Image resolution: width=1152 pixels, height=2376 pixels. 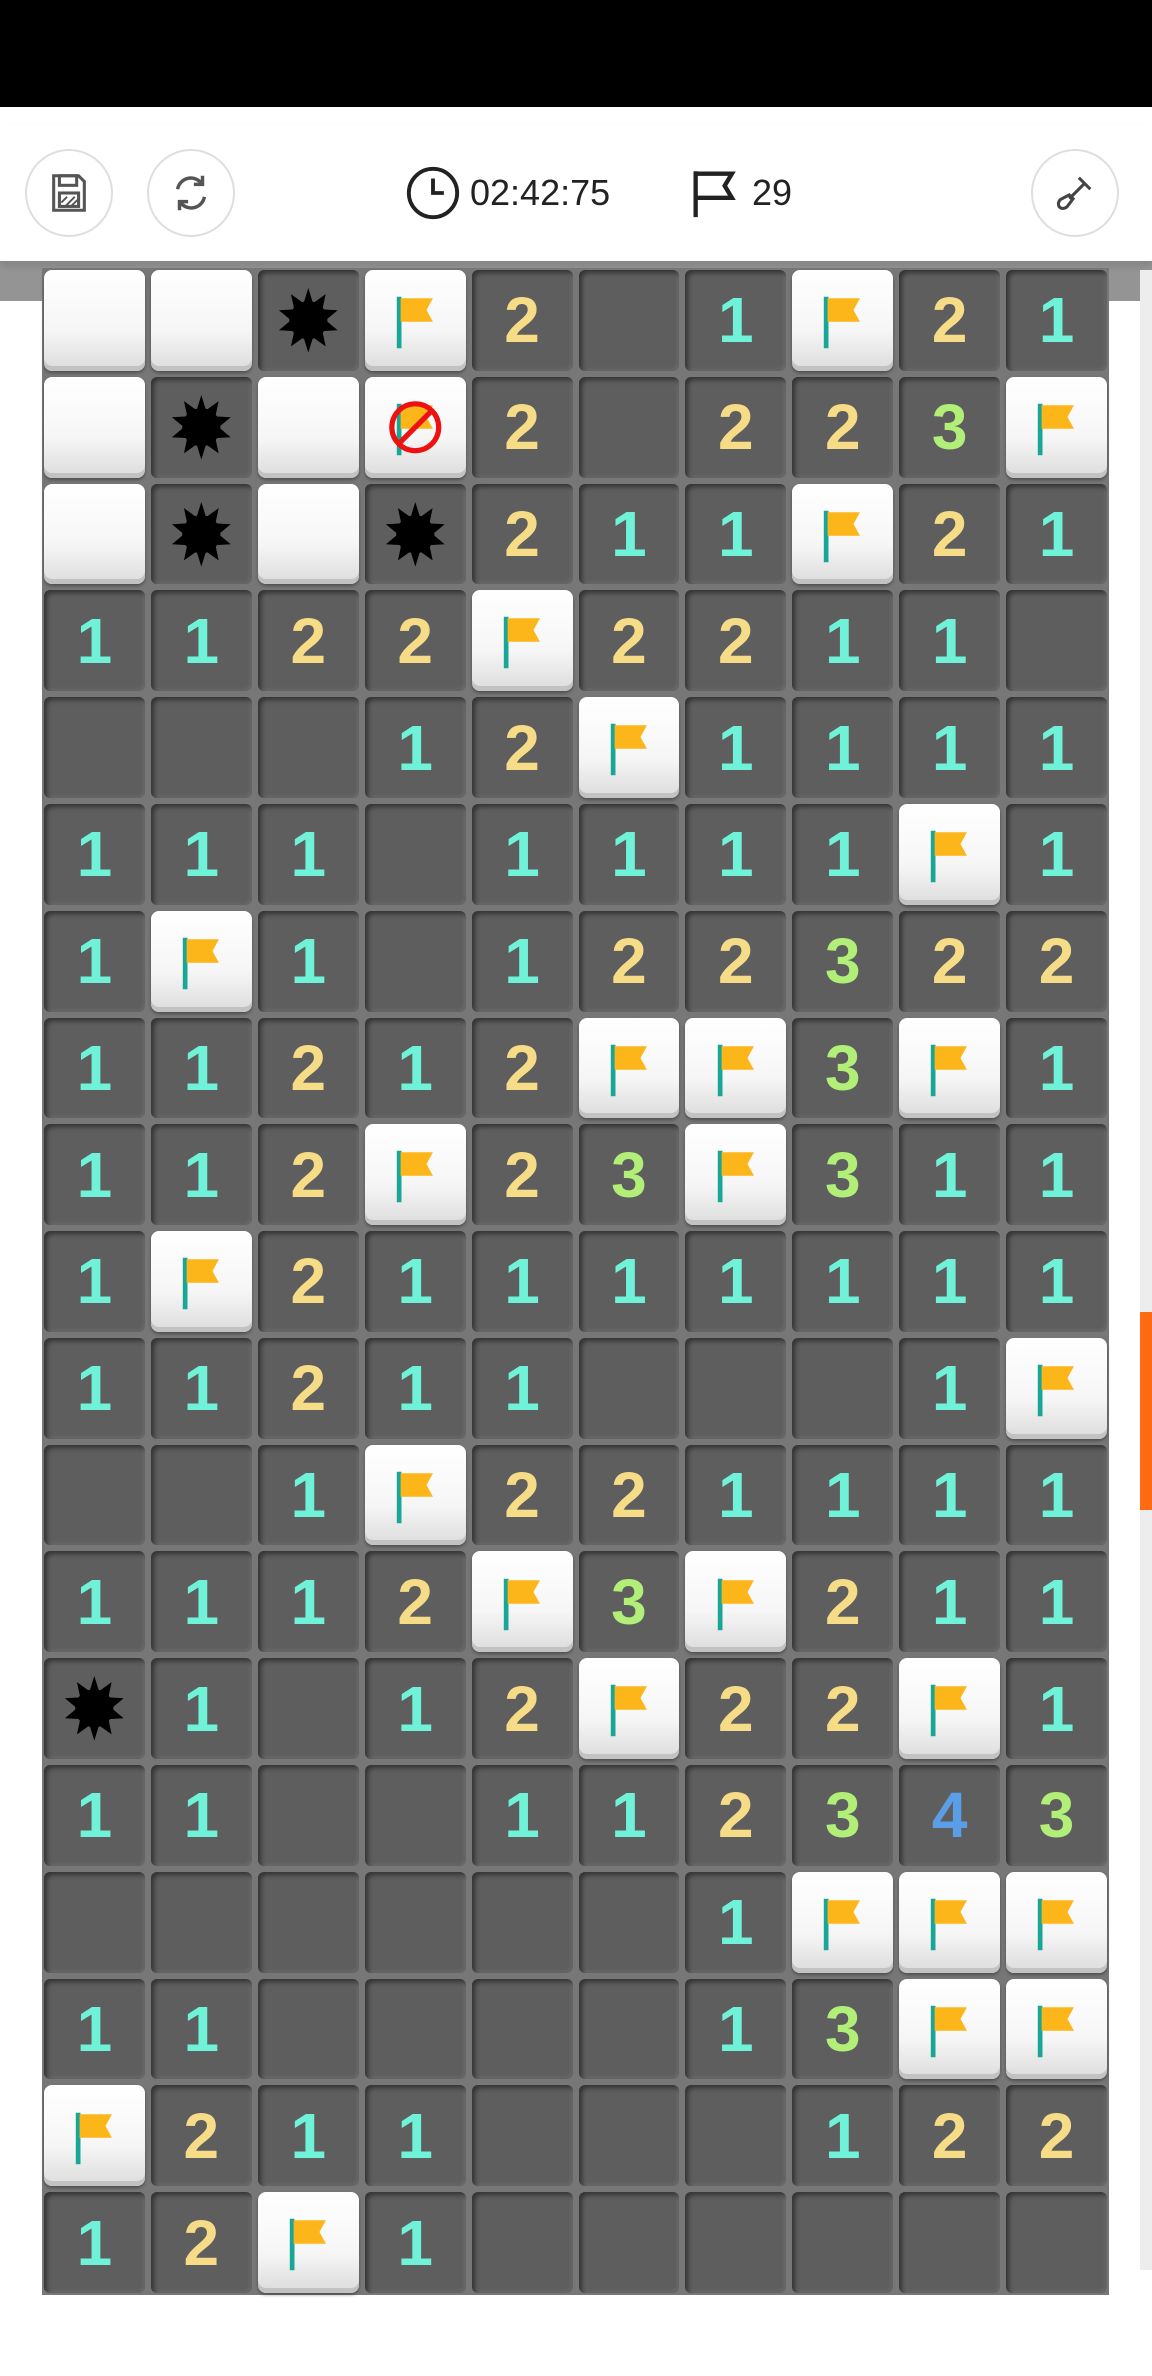 I want to click on save-button, so click(x=69, y=193).